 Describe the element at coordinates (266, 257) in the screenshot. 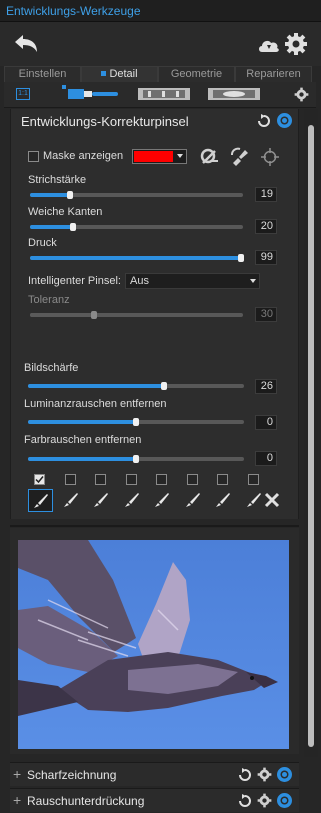

I see `pressure-value: 99` at that location.